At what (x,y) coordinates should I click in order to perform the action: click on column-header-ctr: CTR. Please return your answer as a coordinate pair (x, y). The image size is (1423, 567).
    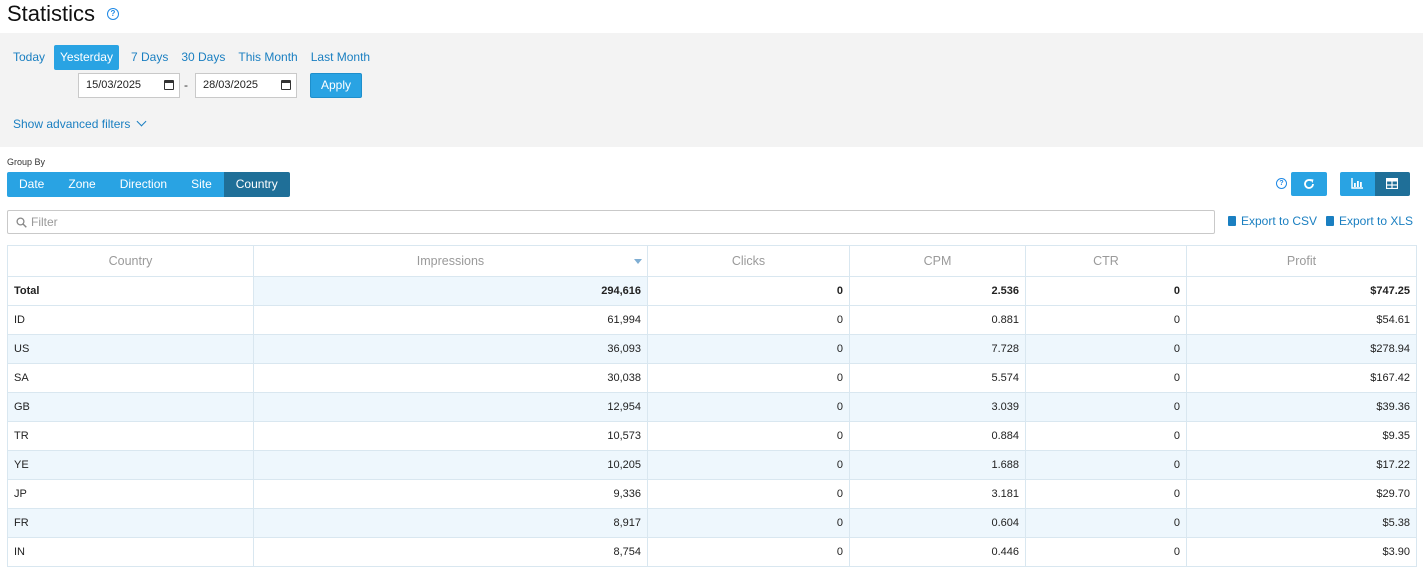
    Looking at the image, I should click on (1106, 261).